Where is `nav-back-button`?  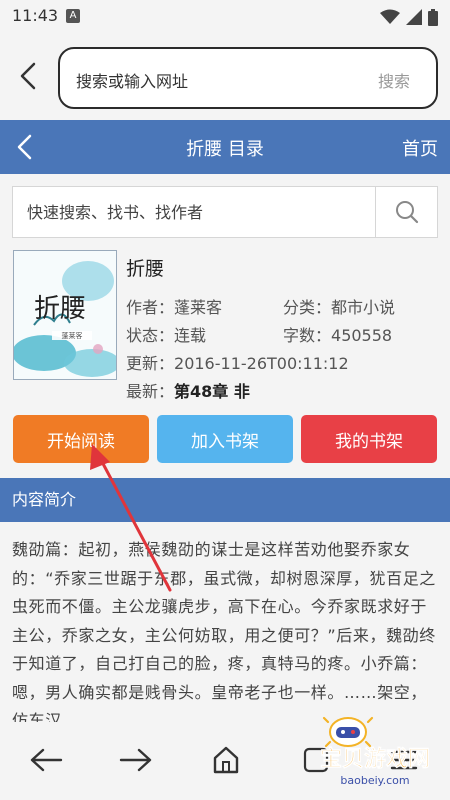 nav-back-button is located at coordinates (46, 760).